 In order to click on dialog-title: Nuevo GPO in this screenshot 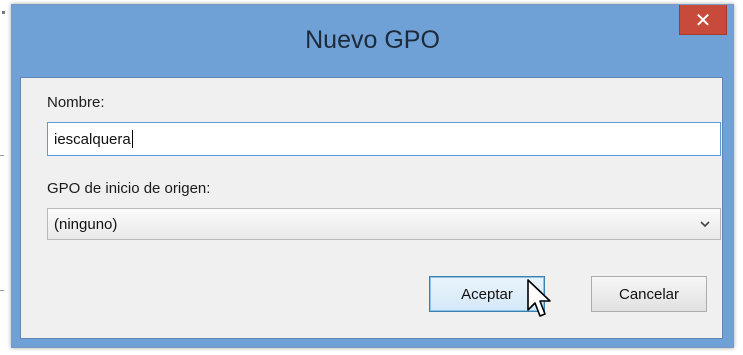, I will do `click(372, 40)`.